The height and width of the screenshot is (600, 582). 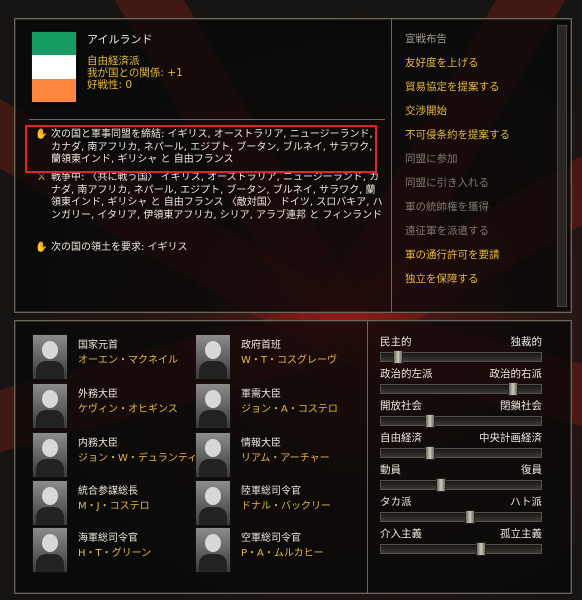 I want to click on slider-right-label: 閉鎖社会, so click(x=521, y=406).